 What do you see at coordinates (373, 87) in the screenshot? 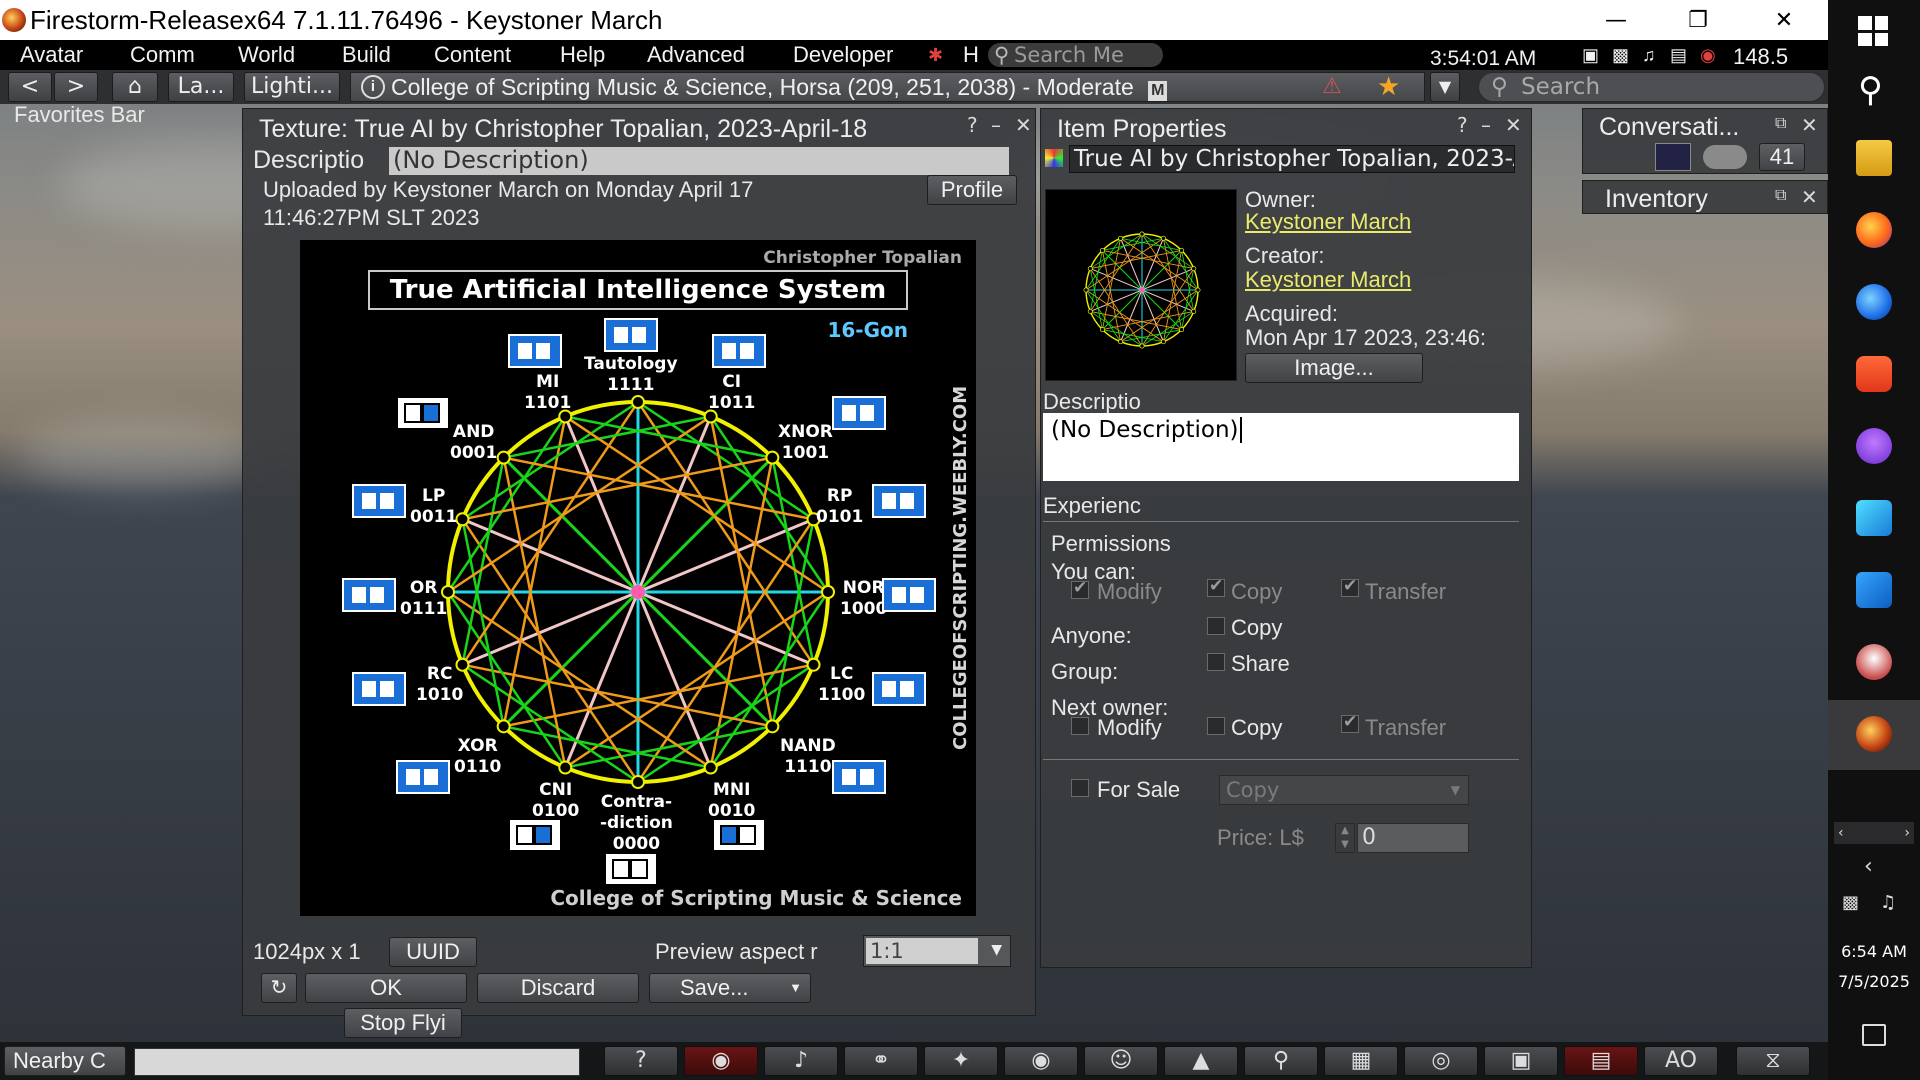
I see `info-icon: i` at bounding box center [373, 87].